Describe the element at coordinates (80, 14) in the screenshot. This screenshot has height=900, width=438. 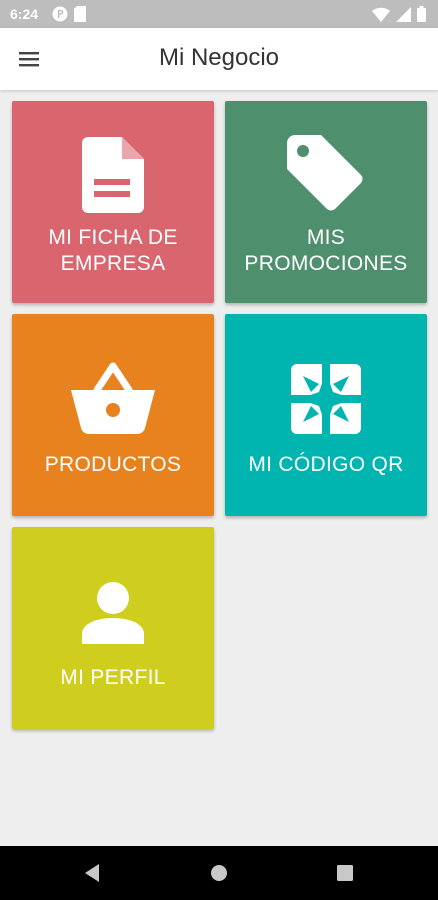
I see `sd-card-icon` at that location.